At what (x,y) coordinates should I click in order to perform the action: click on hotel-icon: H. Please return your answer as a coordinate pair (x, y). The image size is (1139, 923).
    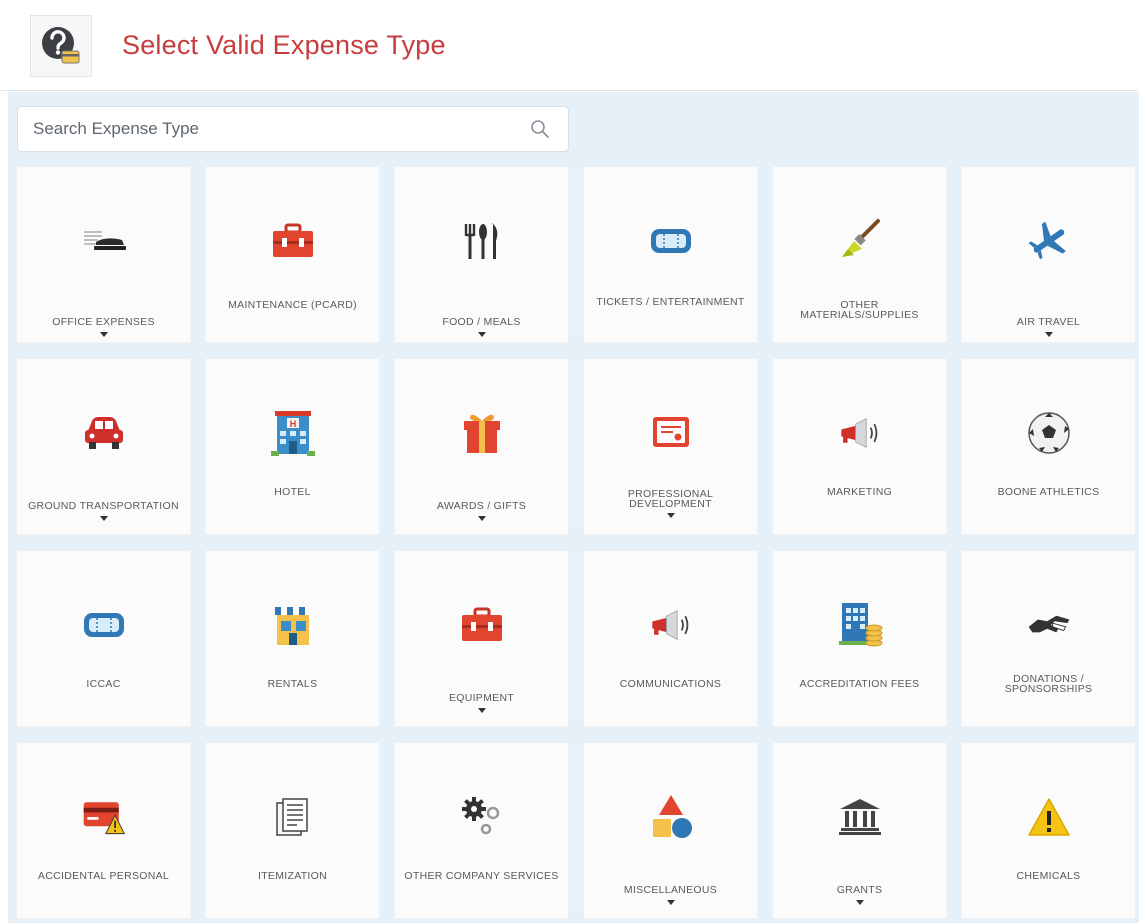
    Looking at the image, I should click on (293, 433).